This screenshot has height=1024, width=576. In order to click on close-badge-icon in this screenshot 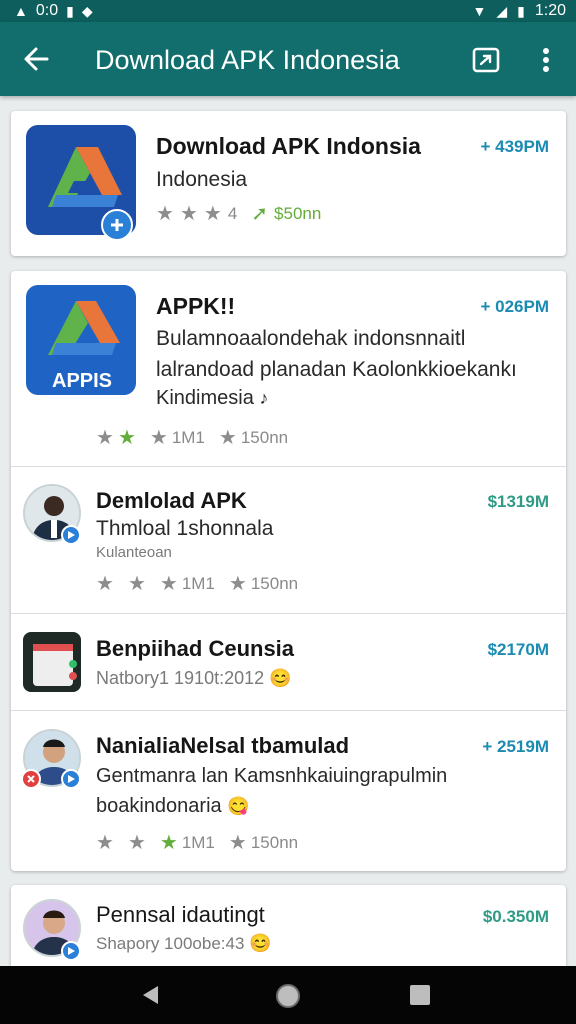, I will do `click(31, 779)`.